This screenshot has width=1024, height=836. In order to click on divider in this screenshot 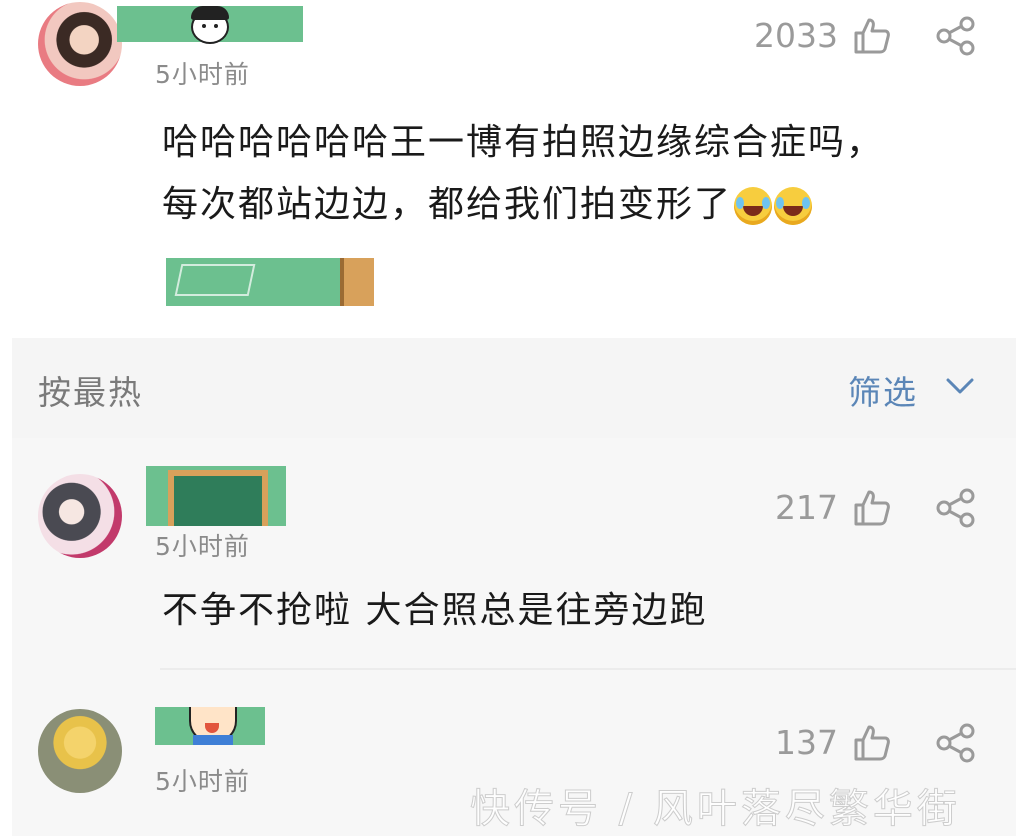, I will do `click(588, 669)`.